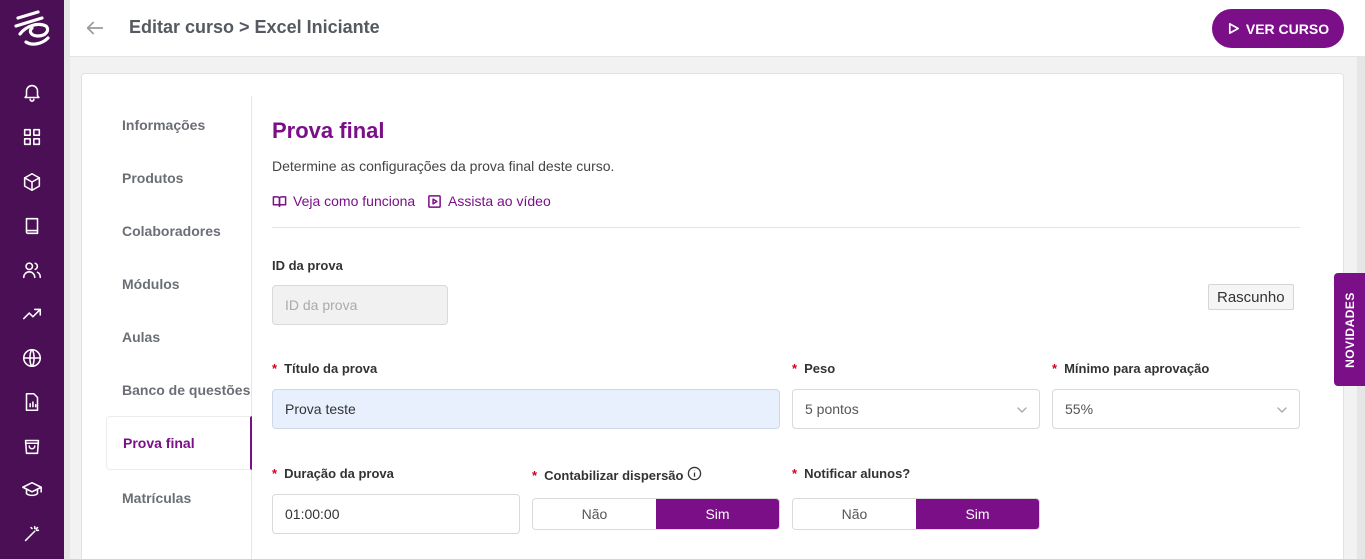 The height and width of the screenshot is (559, 1365). I want to click on exam-id-label: ID da prova, so click(307, 265).